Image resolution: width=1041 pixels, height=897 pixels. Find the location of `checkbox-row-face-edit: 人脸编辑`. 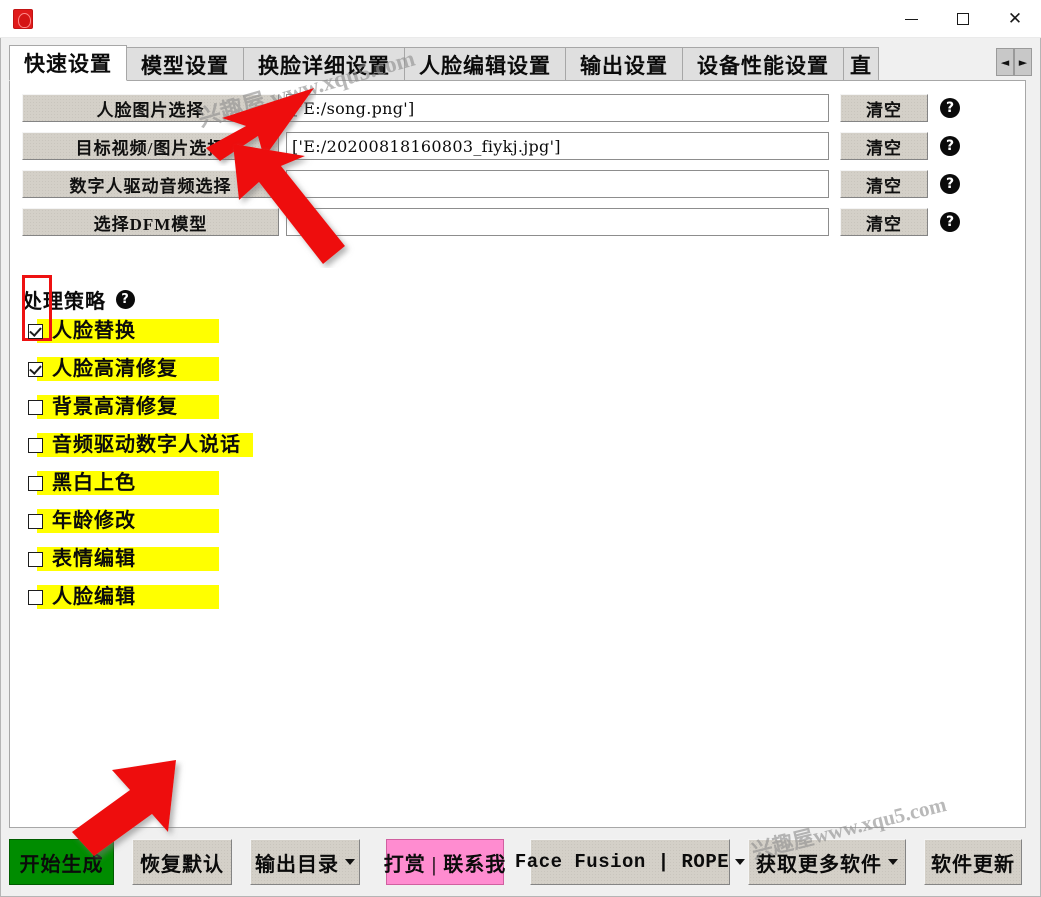

checkbox-row-face-edit: 人脸编辑 is located at coordinates (123, 597).